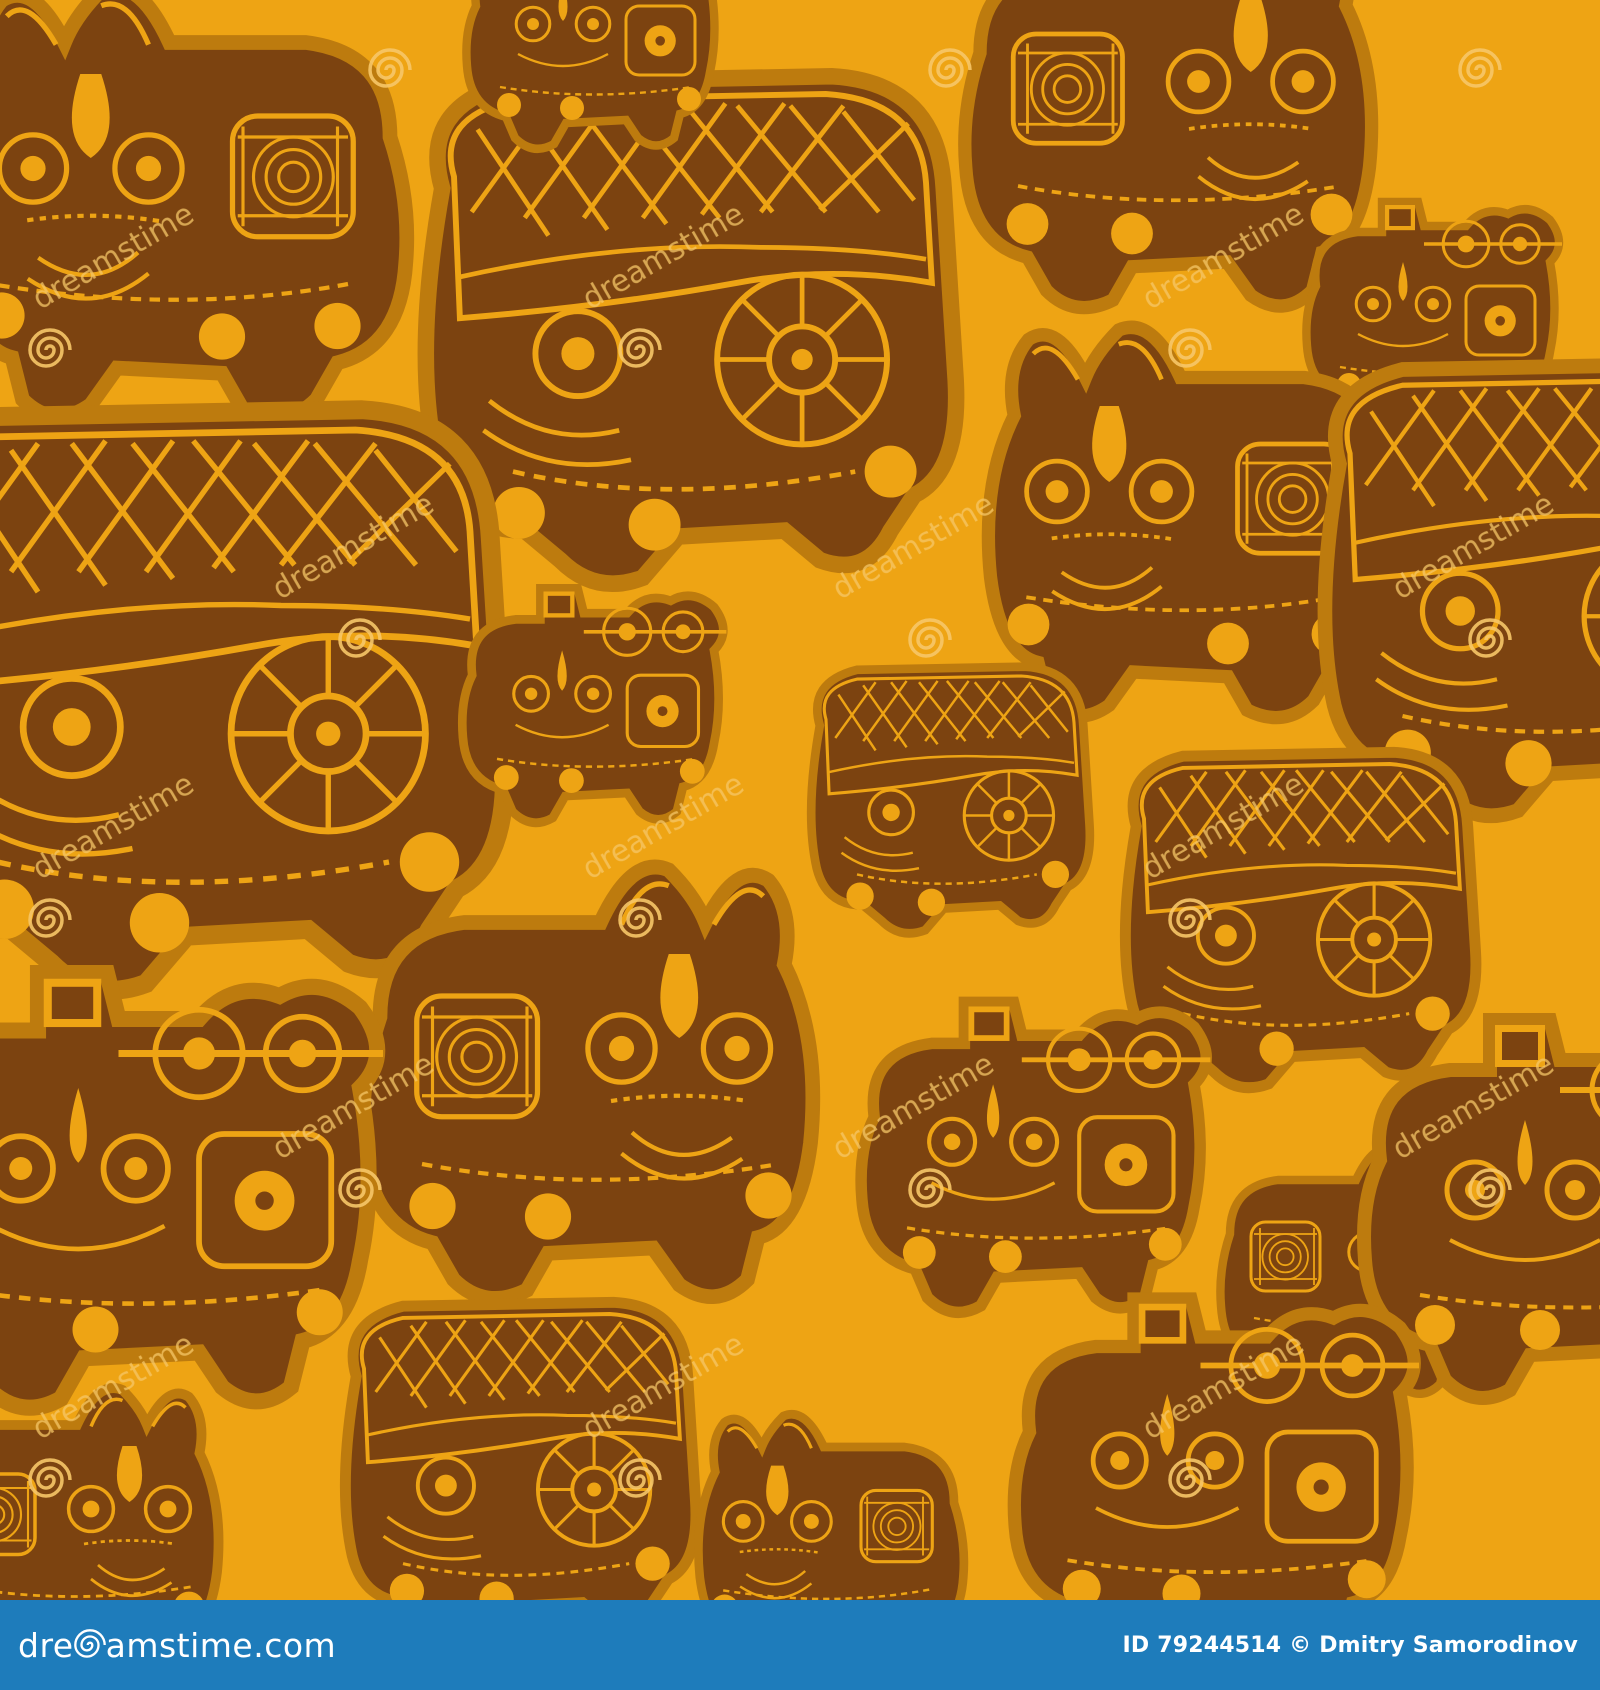 The height and width of the screenshot is (1690, 1600). Describe the element at coordinates (46, 1645) in the screenshot. I see `logo-prefix: dre` at that location.